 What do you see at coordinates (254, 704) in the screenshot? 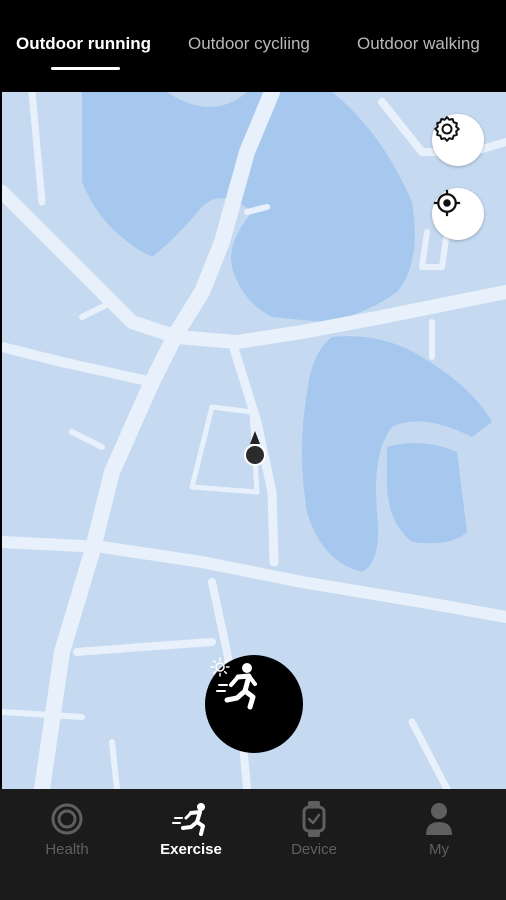
I see `start-run-button` at bounding box center [254, 704].